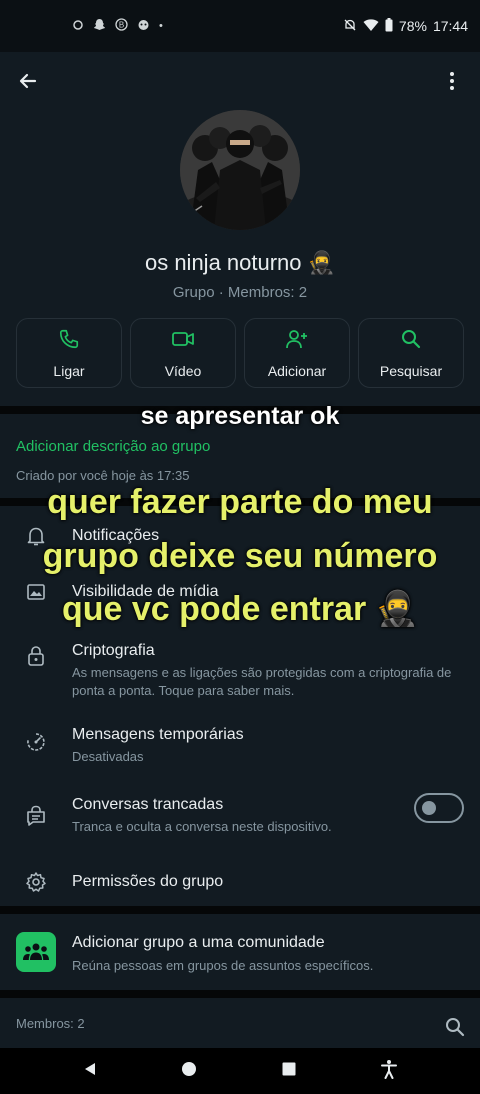 This screenshot has width=480, height=1094. I want to click on accessibility-icon, so click(389, 1071).